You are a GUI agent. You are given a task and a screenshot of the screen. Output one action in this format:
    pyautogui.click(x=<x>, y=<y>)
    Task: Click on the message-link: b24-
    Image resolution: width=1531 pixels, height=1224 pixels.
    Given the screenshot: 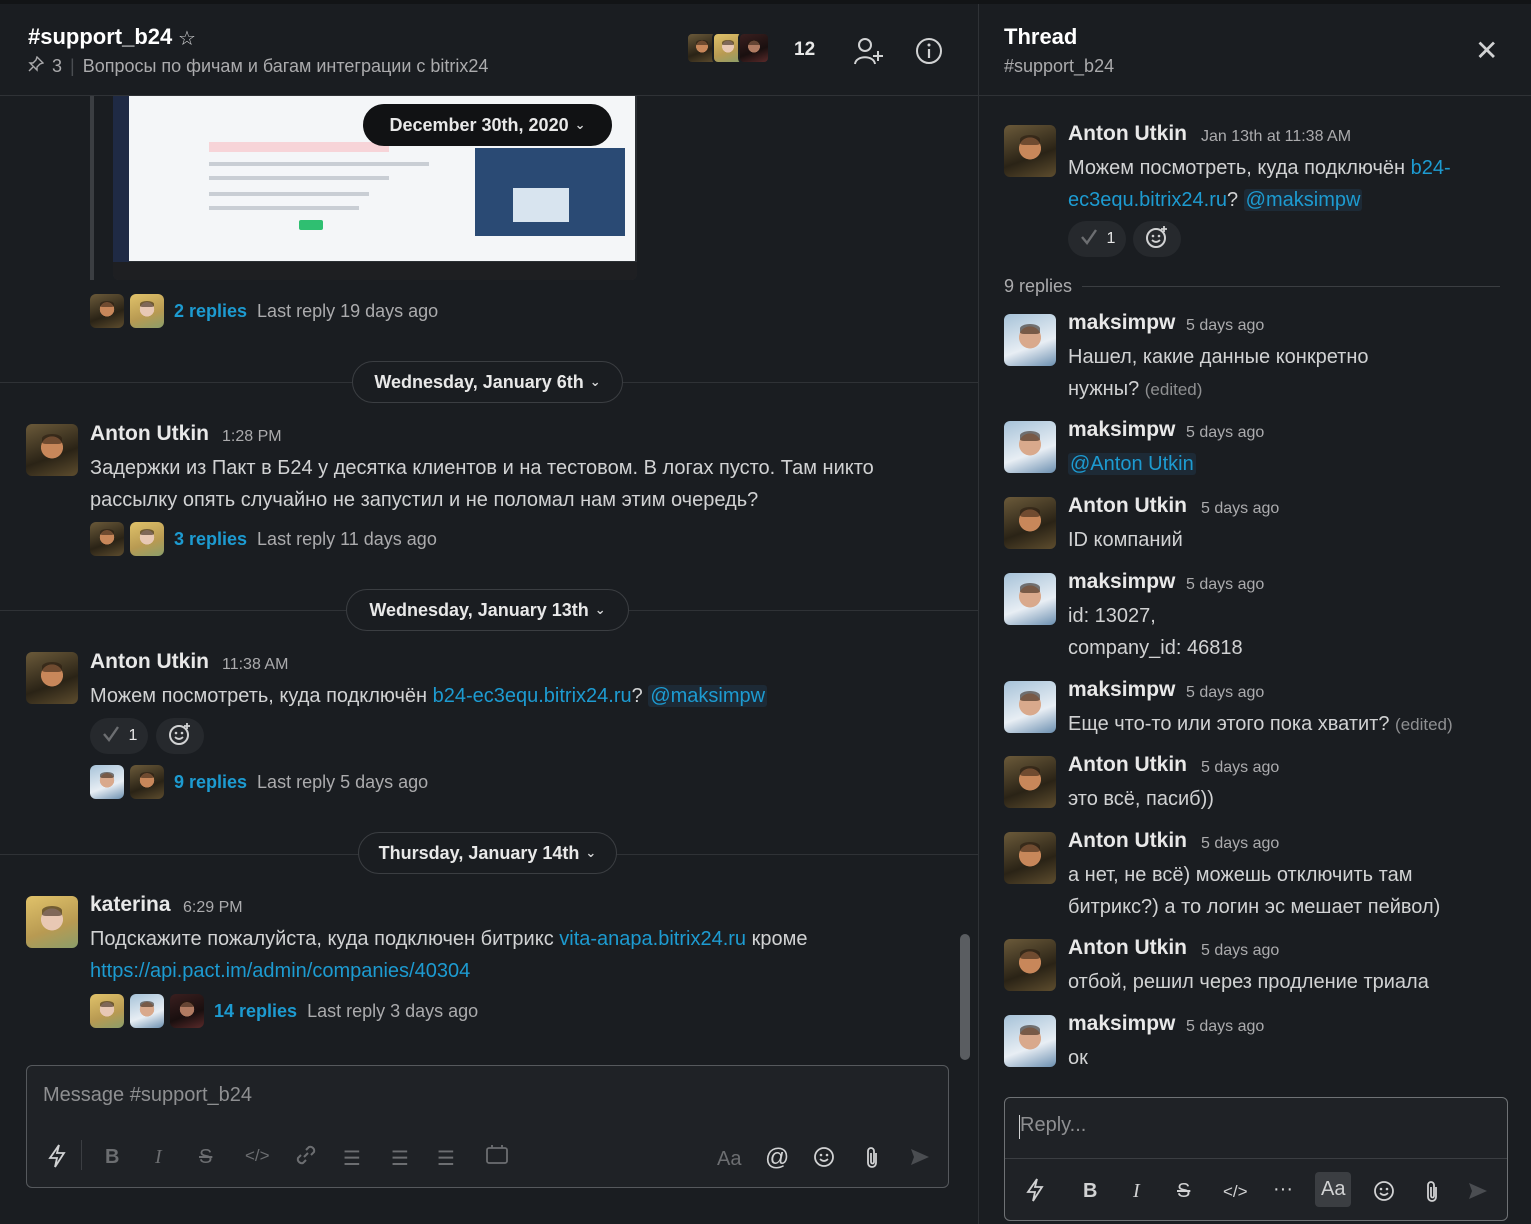 What is the action you would take?
    pyautogui.click(x=1431, y=168)
    